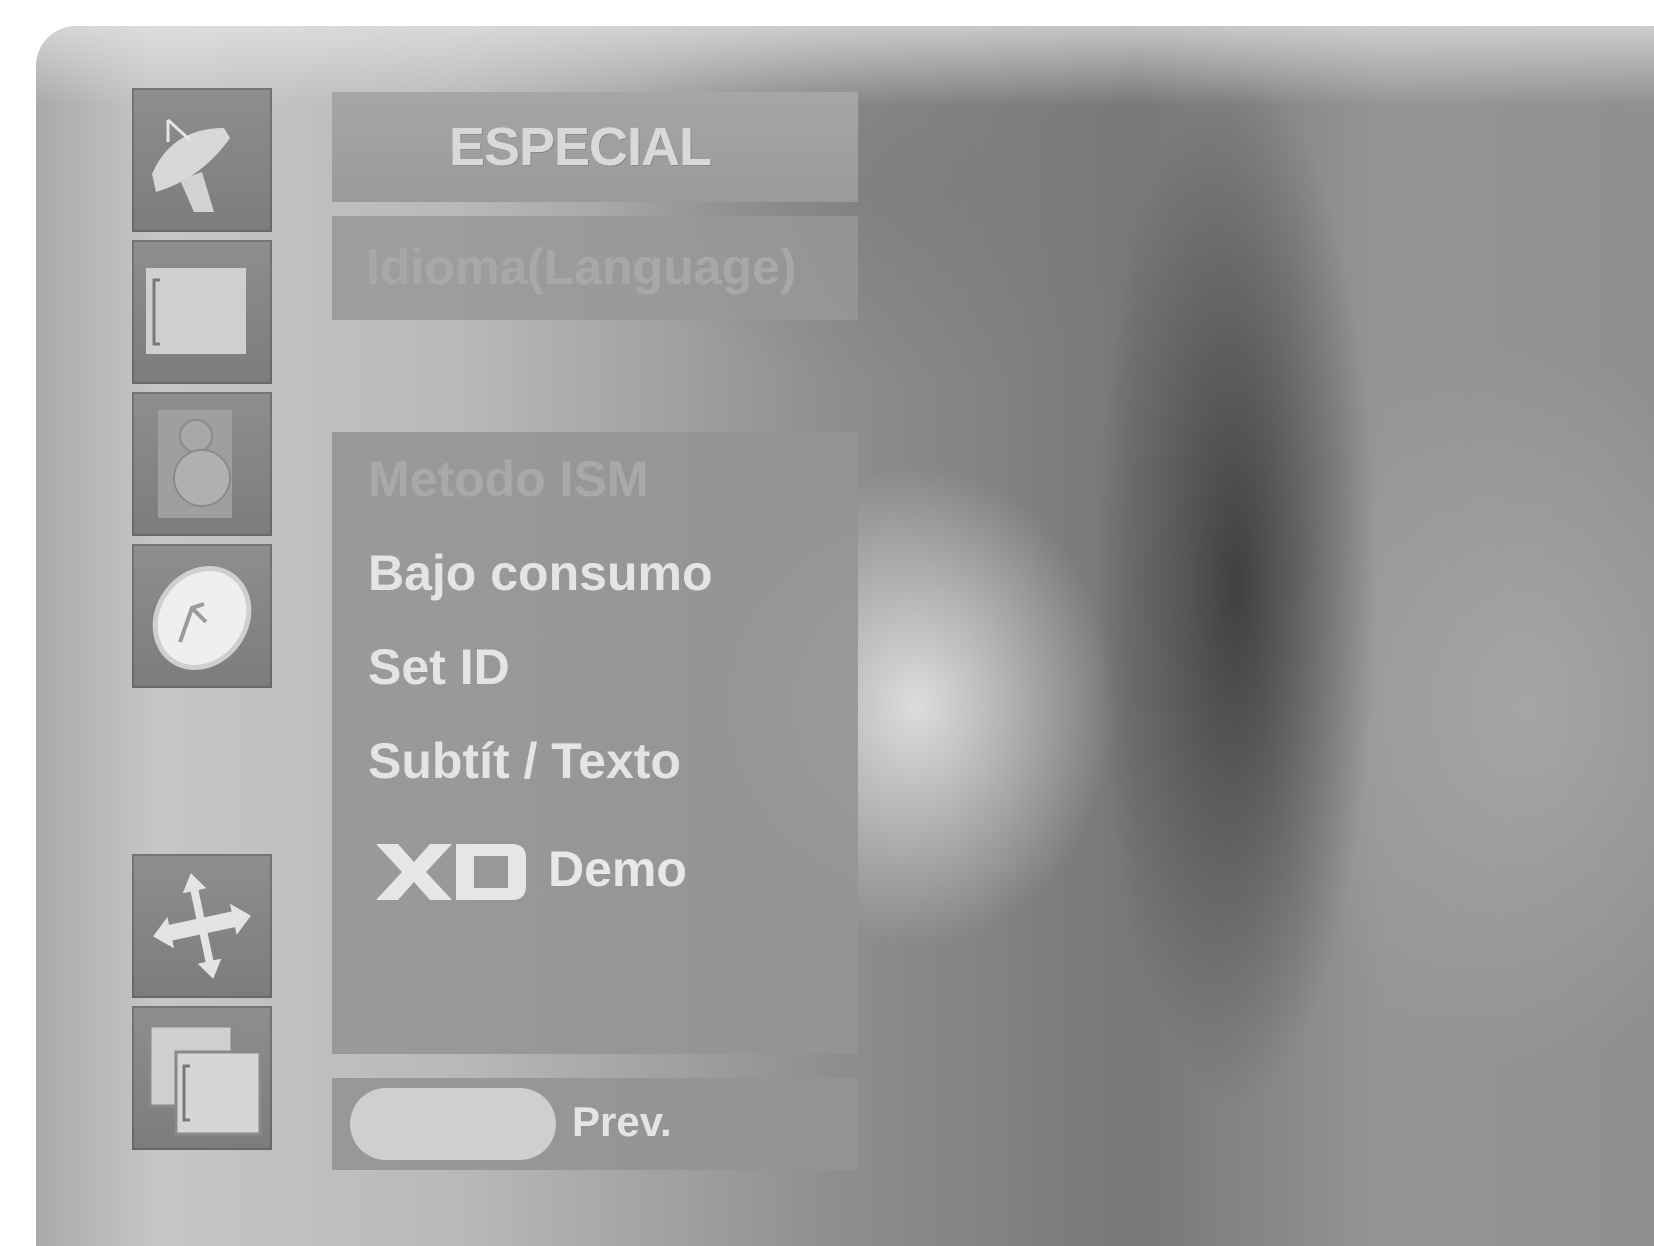  What do you see at coordinates (581, 267) in the screenshot?
I see `language-item-label: Idioma(Language)` at bounding box center [581, 267].